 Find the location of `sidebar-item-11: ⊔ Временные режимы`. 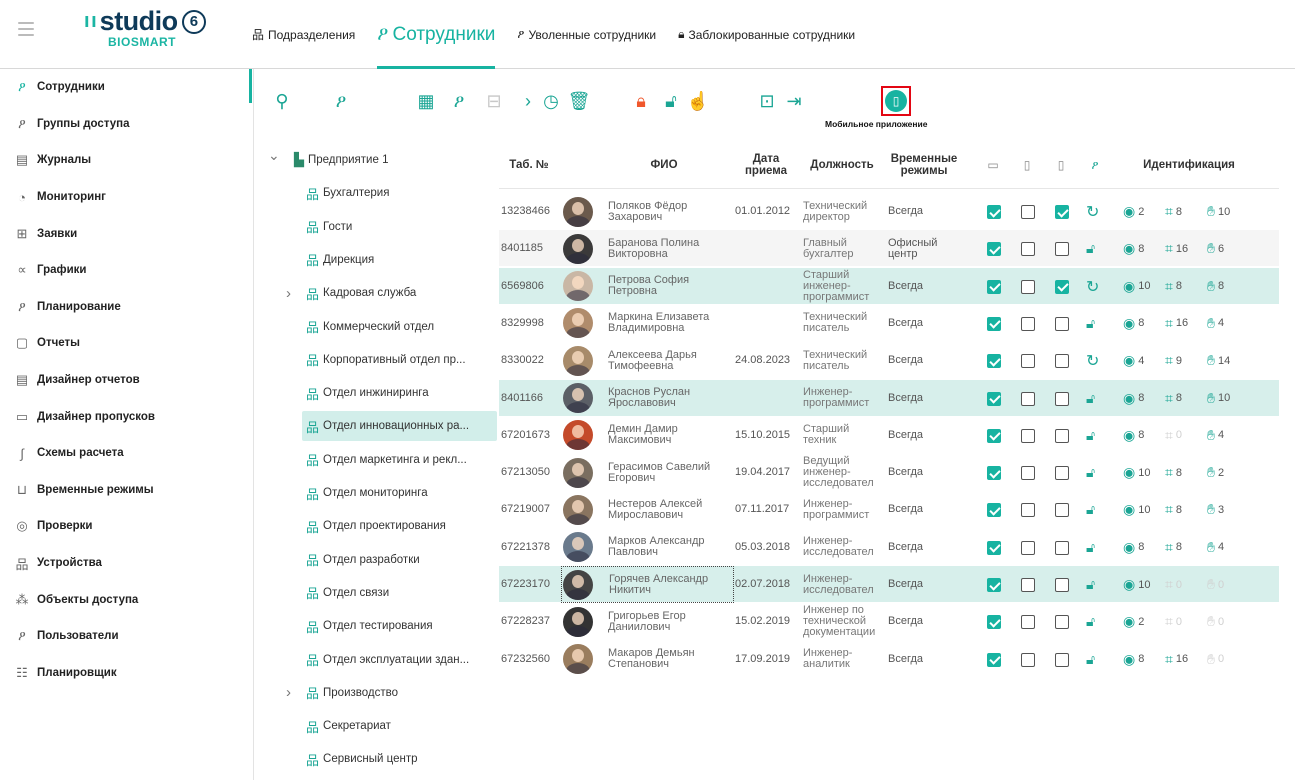

sidebar-item-11: ⊔ Временные режимы is located at coordinates (126, 490).